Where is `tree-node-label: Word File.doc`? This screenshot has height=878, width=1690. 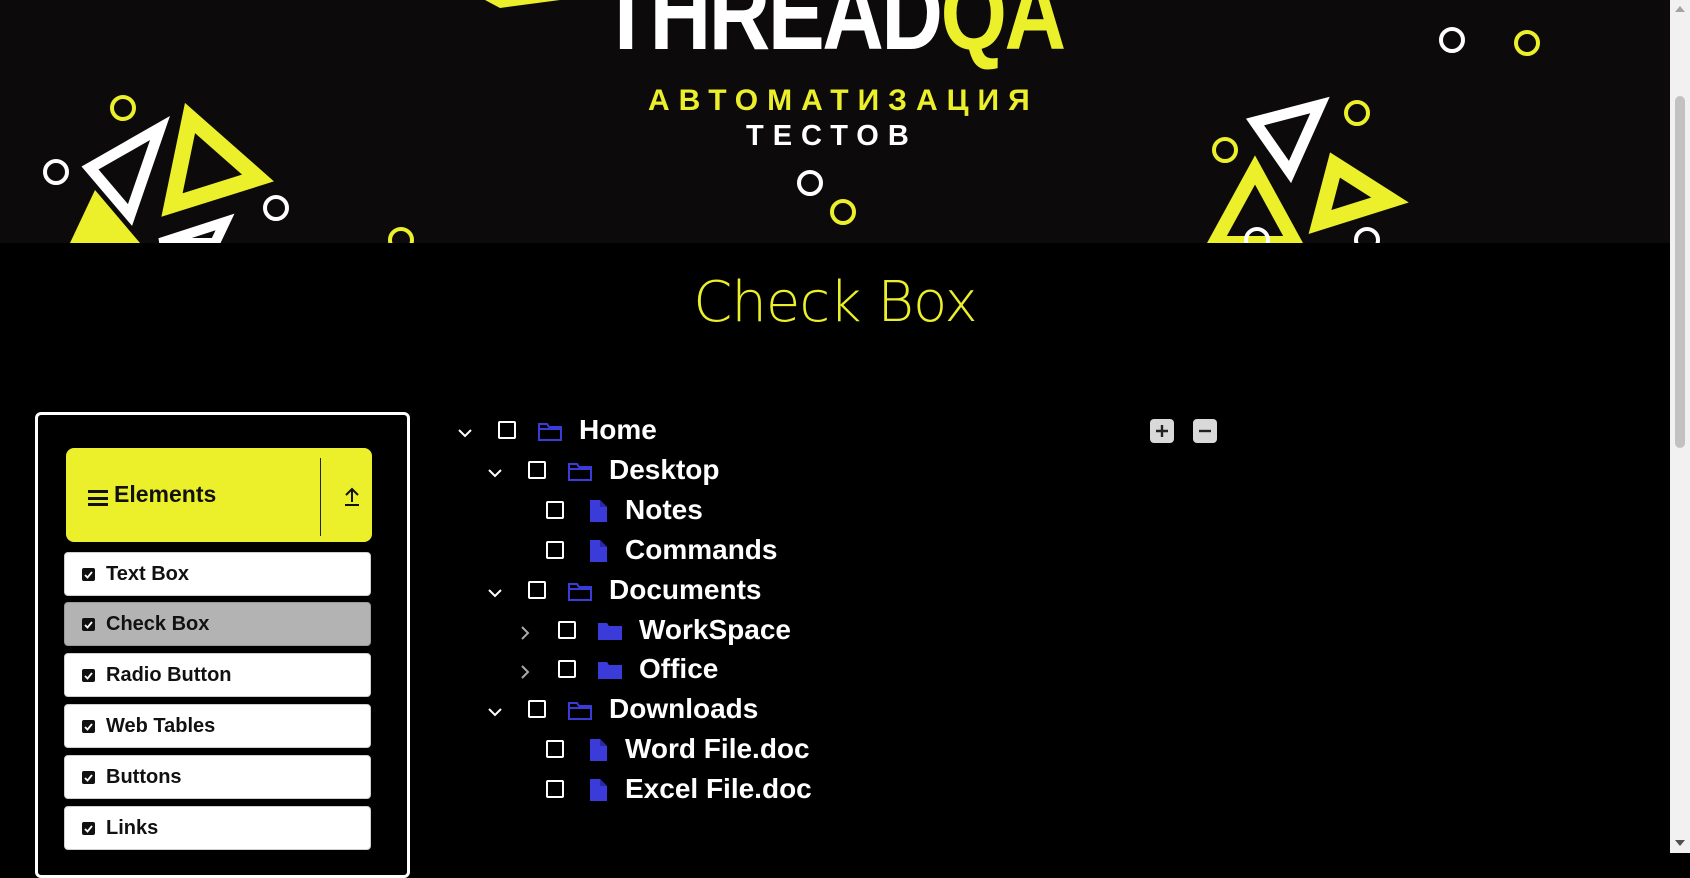 tree-node-label: Word File.doc is located at coordinates (717, 749).